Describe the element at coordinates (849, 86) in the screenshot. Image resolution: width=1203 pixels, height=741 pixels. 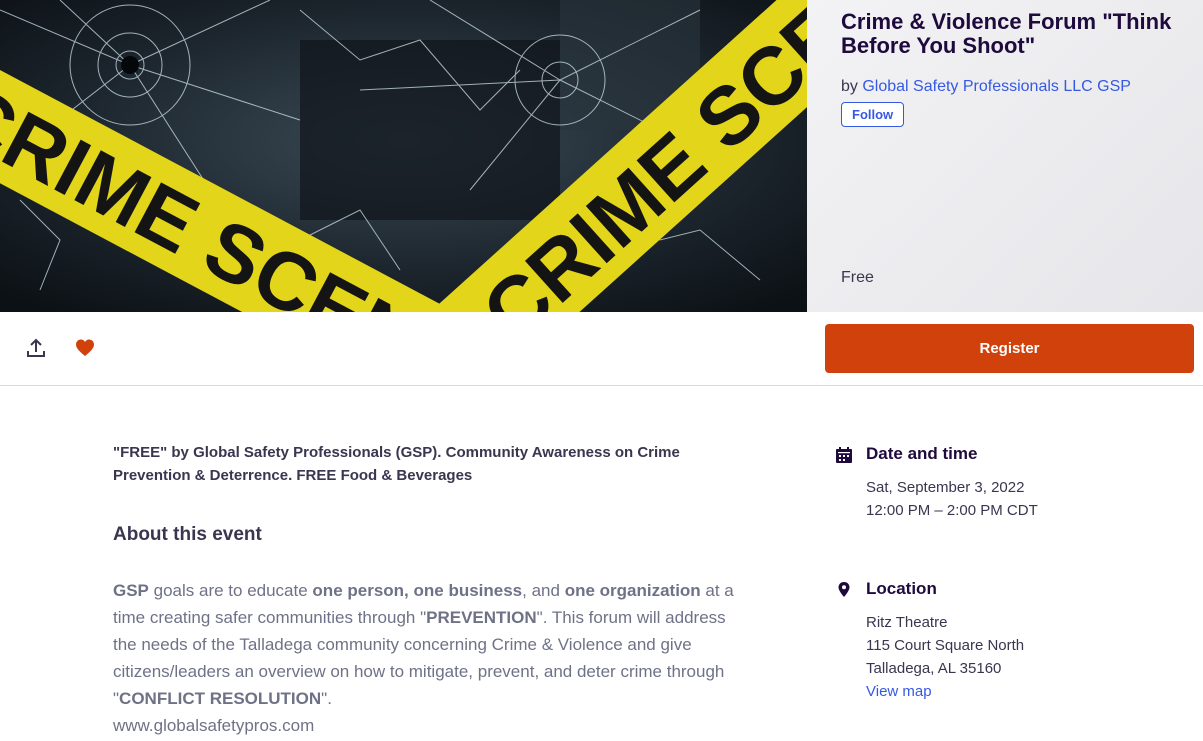
I see `organizer-prefix: by` at that location.